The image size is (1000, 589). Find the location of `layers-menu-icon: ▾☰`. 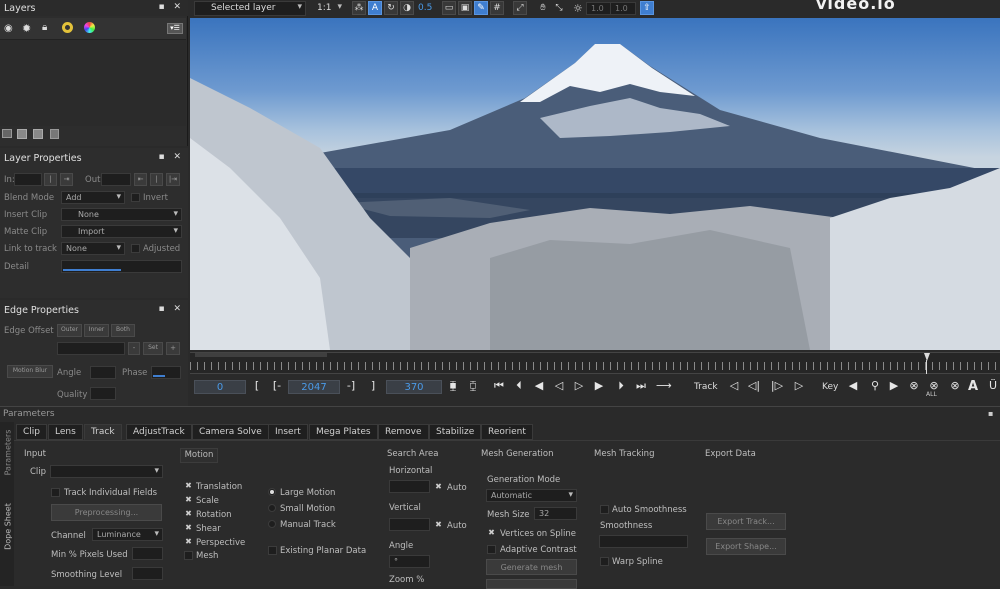

layers-menu-icon: ▾☰ is located at coordinates (175, 28).